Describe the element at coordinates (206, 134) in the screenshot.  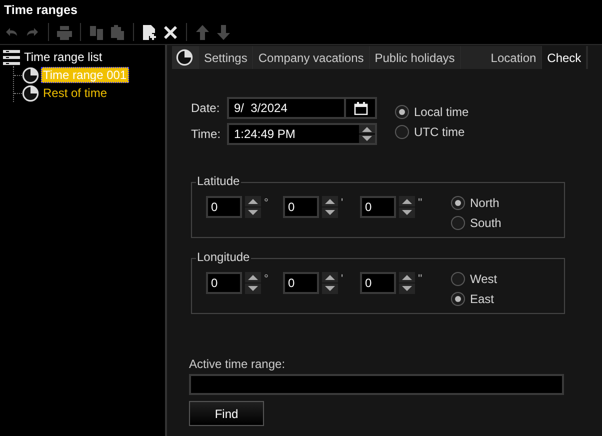
I see `time-label: Time:` at that location.